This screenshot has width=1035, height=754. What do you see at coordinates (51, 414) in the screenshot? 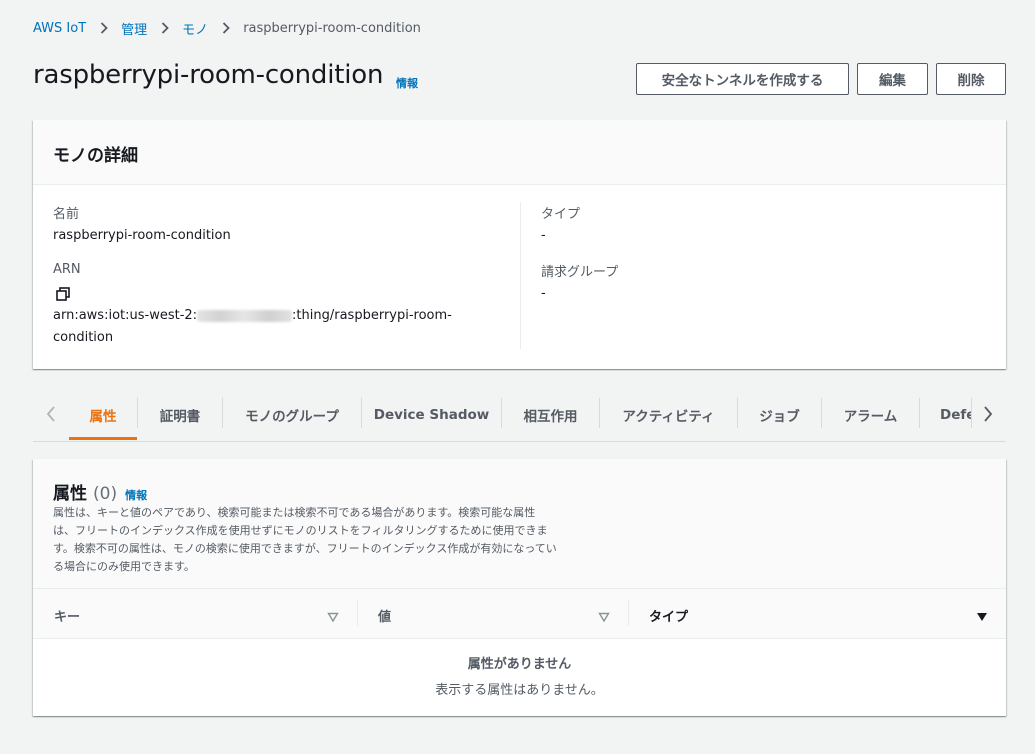
I see `scroll-left-icon` at bounding box center [51, 414].